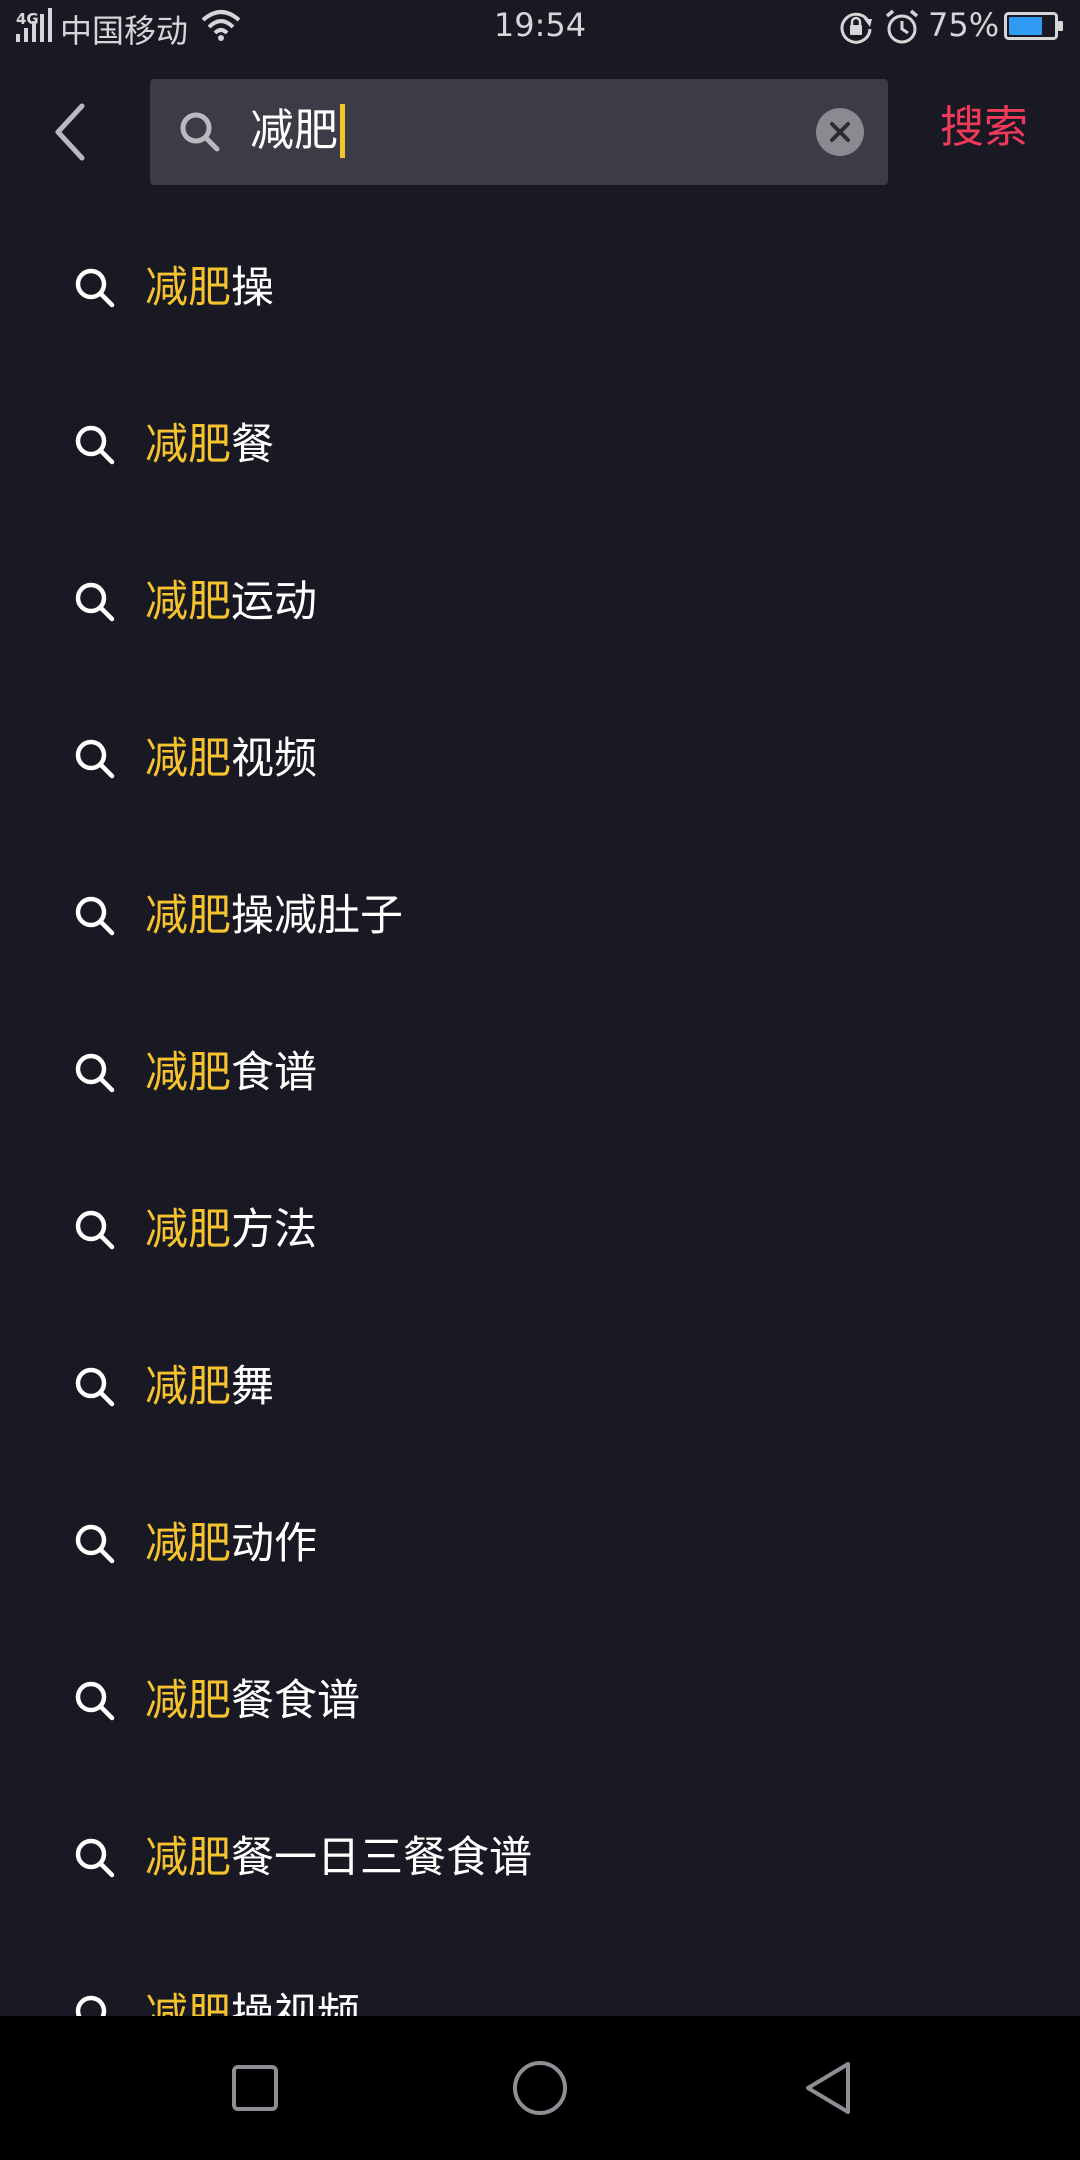 The image size is (1080, 2160). Describe the element at coordinates (540, 1562) in the screenshot. I see `suggestion-item: 减肥动作` at that location.